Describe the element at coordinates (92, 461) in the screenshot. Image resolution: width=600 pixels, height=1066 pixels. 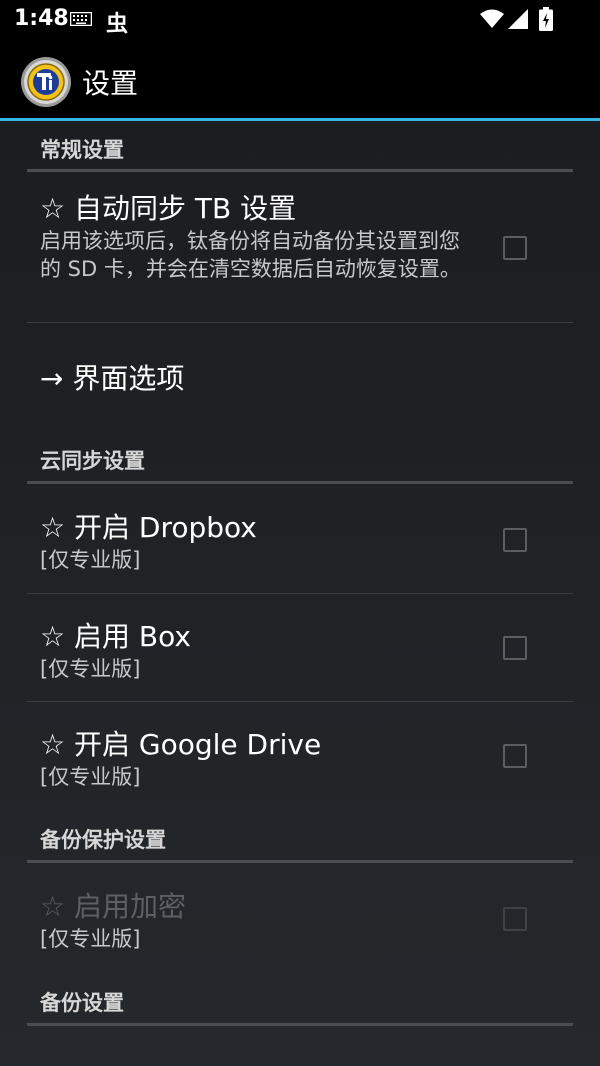
I see `section-header-cloud: 云同步设置` at that location.